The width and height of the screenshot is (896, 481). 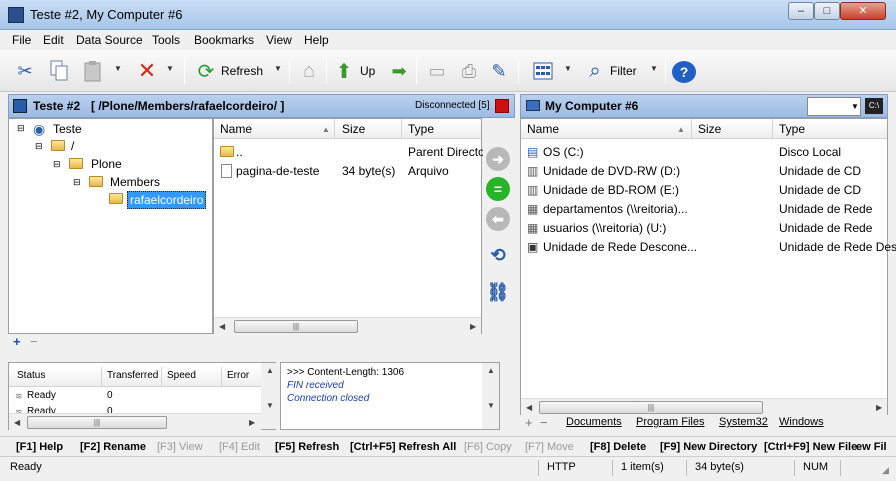 I want to click on up-label: Up, so click(x=367, y=71).